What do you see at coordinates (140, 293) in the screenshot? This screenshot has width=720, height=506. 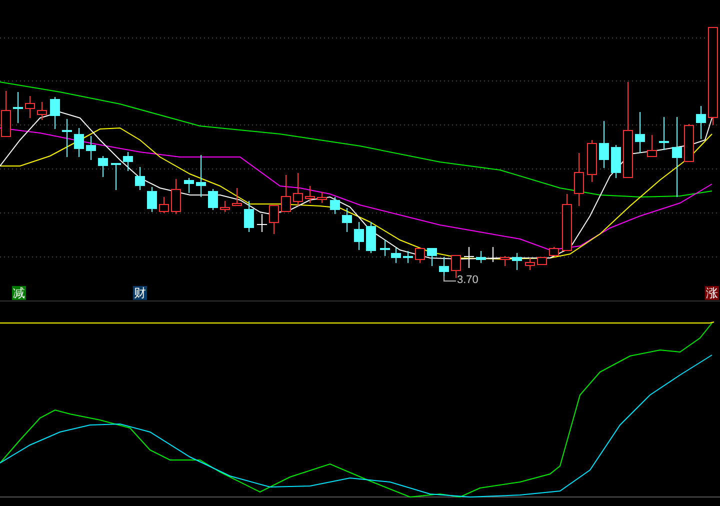 I see `signal-marker: 财` at bounding box center [140, 293].